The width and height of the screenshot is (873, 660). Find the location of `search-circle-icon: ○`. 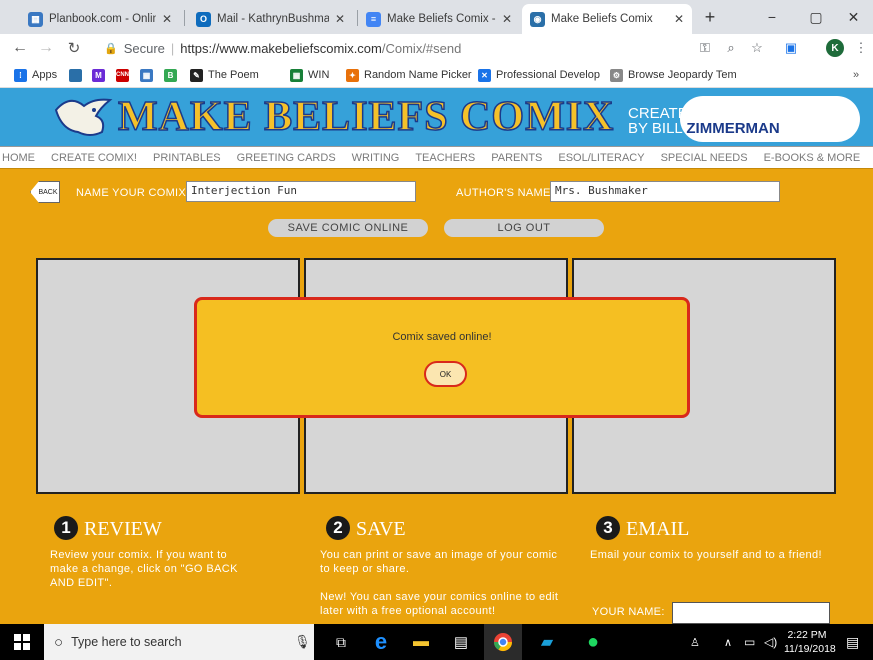

search-circle-icon: ○ is located at coordinates (59, 642).